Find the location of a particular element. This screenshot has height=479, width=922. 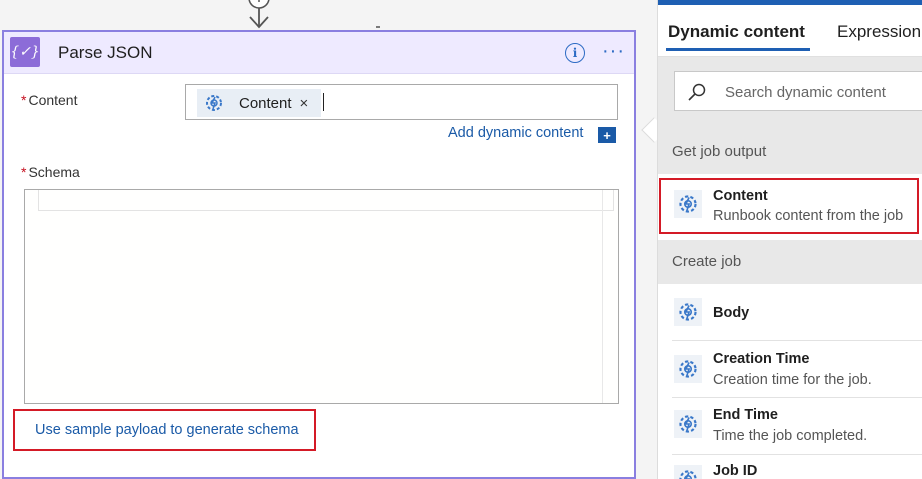

text-caret is located at coordinates (323, 102).